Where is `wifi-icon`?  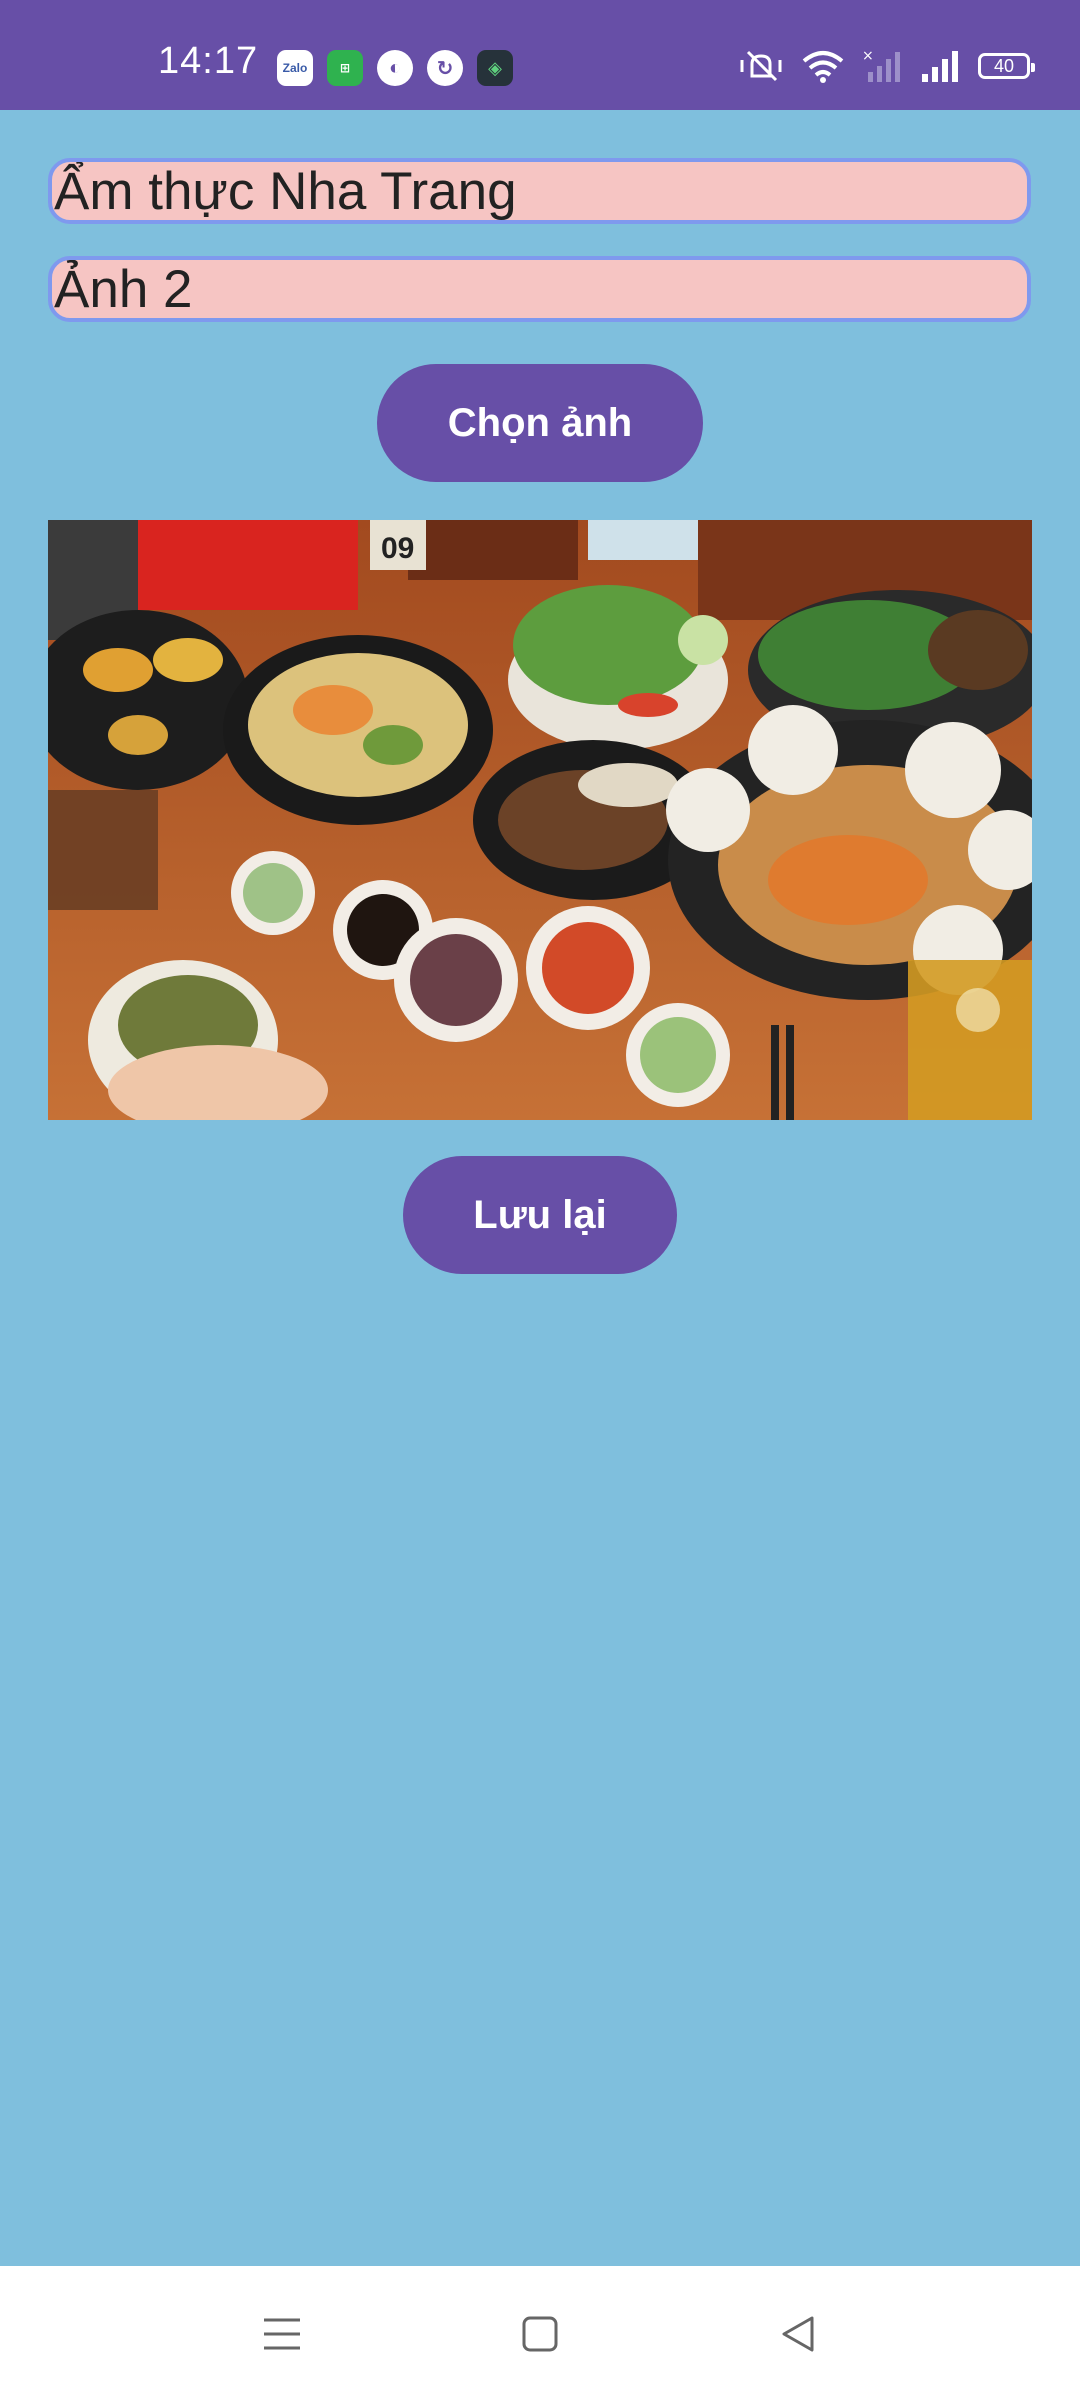
wifi-icon is located at coordinates (823, 67).